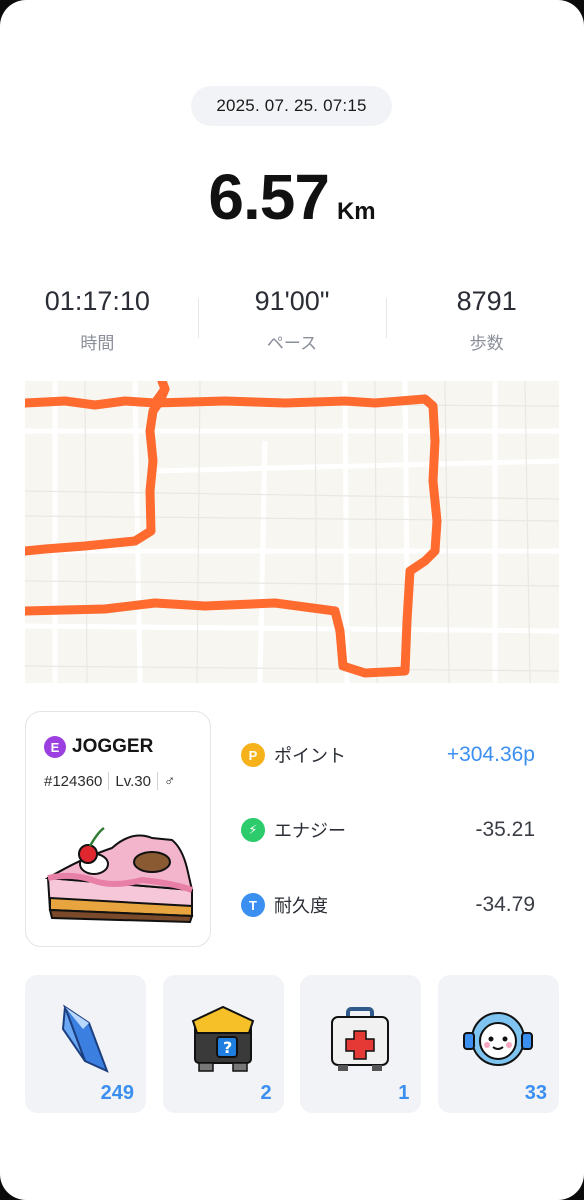  Describe the element at coordinates (73, 781) in the screenshot. I see `nft-id: #124360` at that location.